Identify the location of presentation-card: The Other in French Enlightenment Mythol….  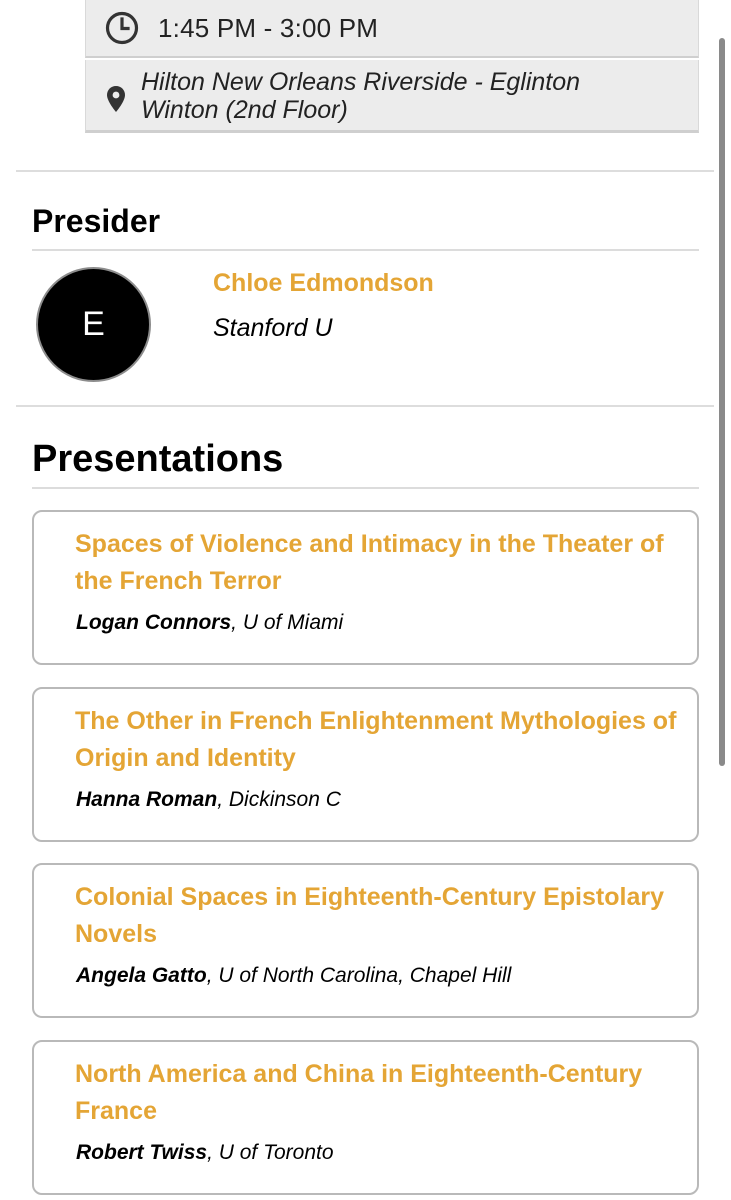
(365, 764).